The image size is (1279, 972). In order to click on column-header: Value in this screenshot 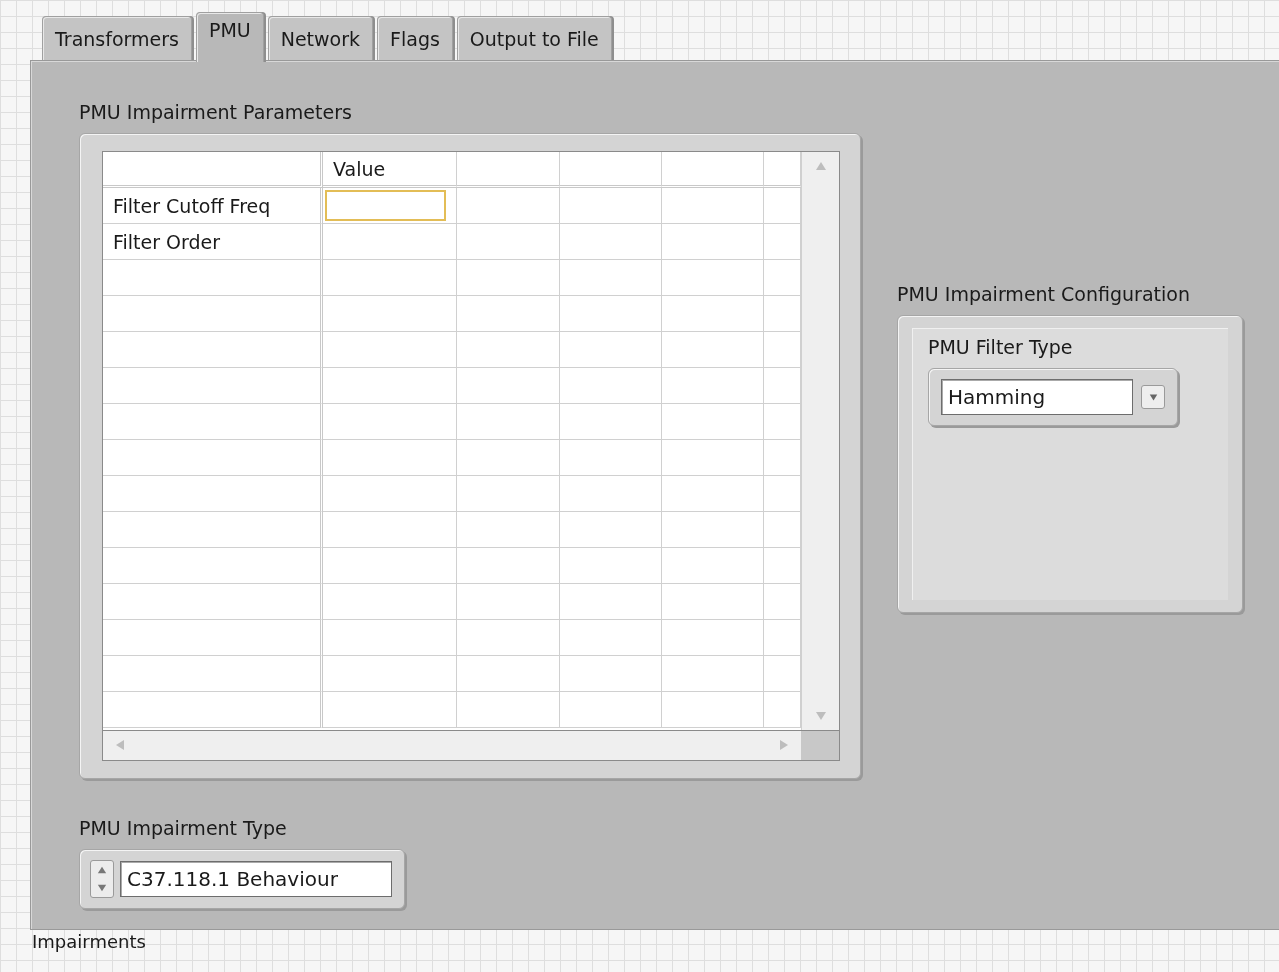, I will do `click(390, 170)`.